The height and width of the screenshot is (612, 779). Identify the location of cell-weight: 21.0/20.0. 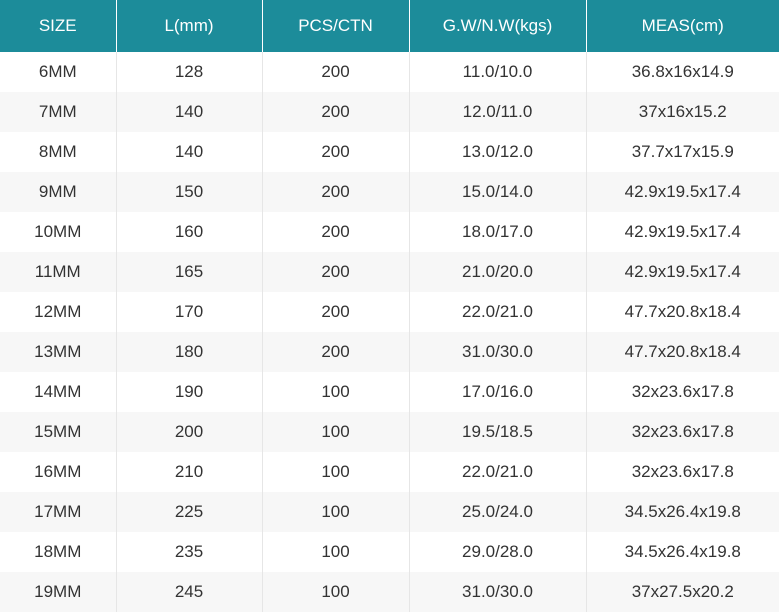
(498, 272).